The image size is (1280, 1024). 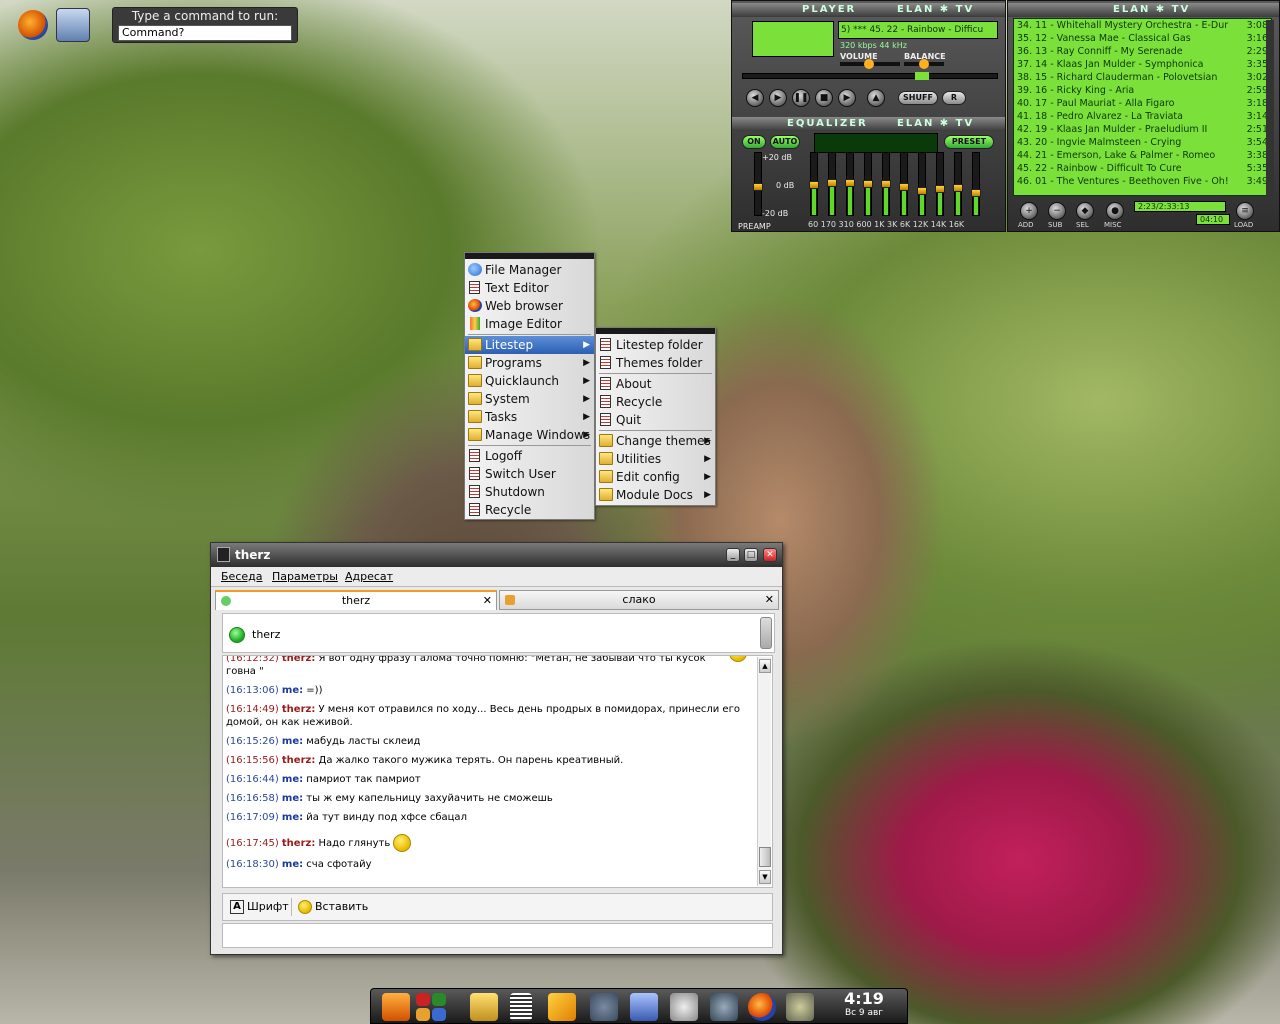 What do you see at coordinates (801, 98) in the screenshot?
I see `pause-button: ❚❚` at bounding box center [801, 98].